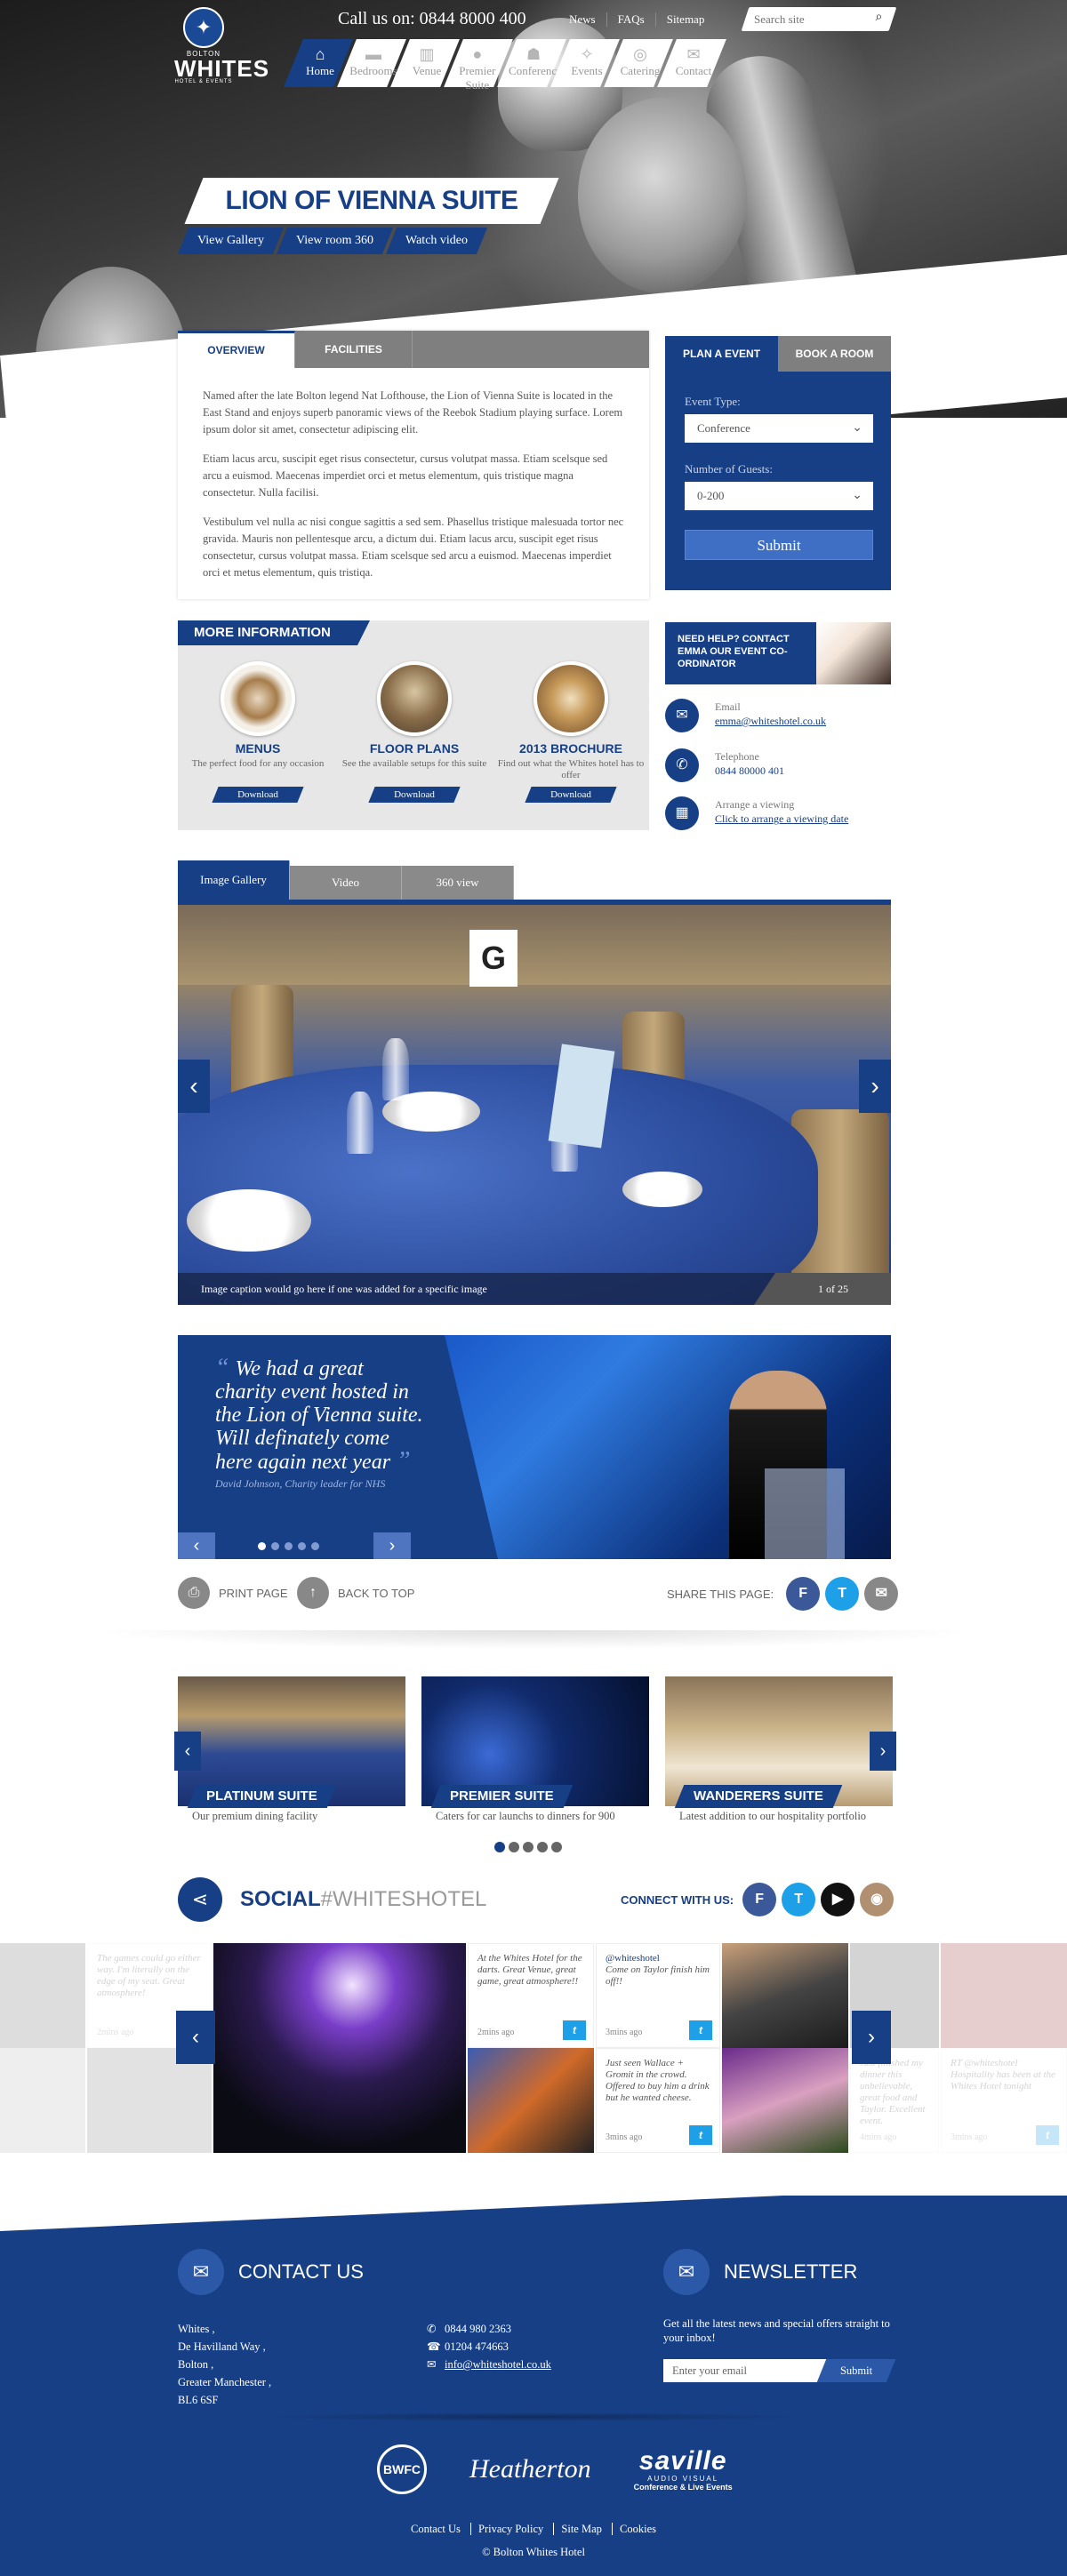  Describe the element at coordinates (458, 883) in the screenshot. I see `tab-360-view: 360 view` at that location.